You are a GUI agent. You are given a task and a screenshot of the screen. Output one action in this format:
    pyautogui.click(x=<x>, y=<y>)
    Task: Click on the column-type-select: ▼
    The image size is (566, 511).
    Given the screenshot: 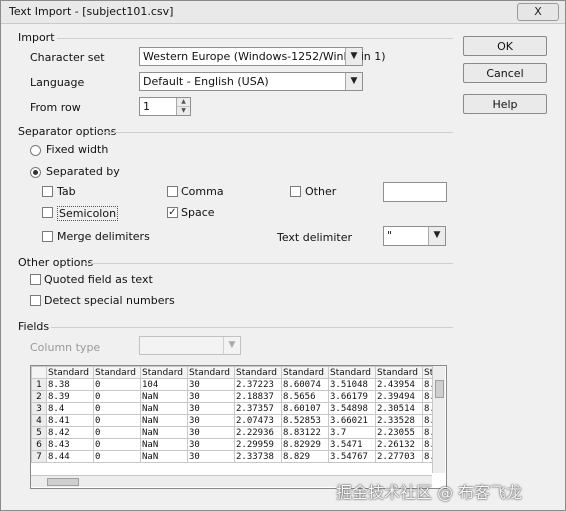 What is the action you would take?
    pyautogui.click(x=190, y=345)
    